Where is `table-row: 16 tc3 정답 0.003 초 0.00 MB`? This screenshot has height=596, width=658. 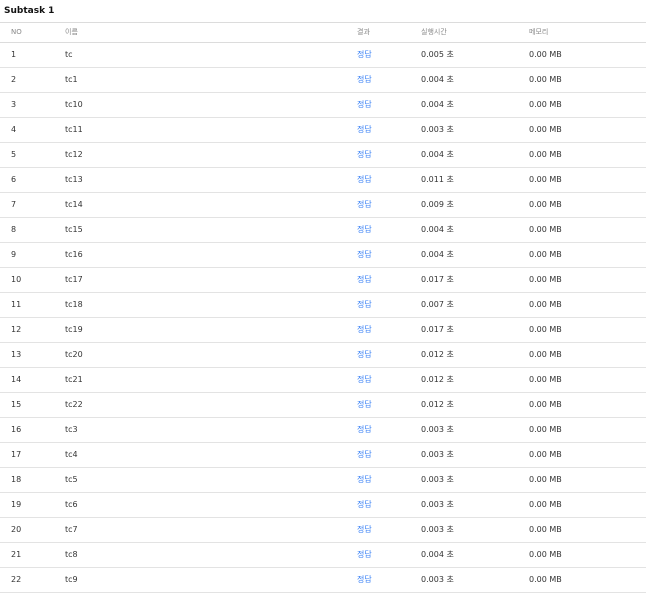
table-row: 16 tc3 정답 0.003 초 0.00 MB is located at coordinates (323, 430).